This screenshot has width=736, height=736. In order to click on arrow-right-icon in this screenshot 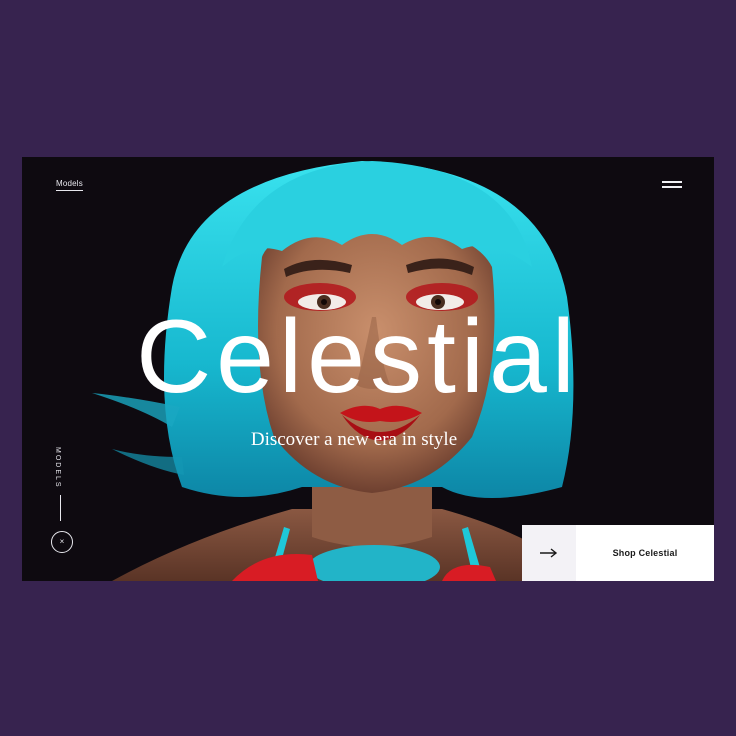, I will do `click(549, 553)`.